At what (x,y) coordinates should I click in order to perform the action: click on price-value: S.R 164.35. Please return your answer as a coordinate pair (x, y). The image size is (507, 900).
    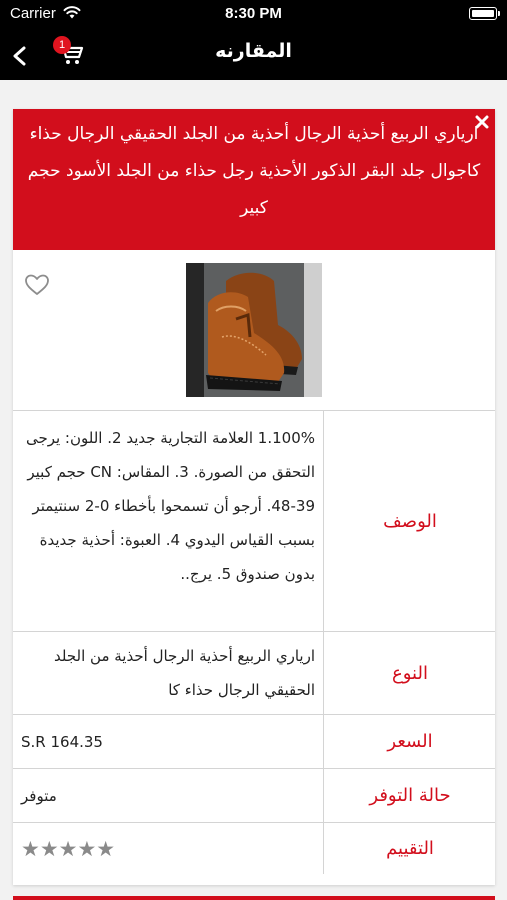
    Looking at the image, I should click on (168, 741).